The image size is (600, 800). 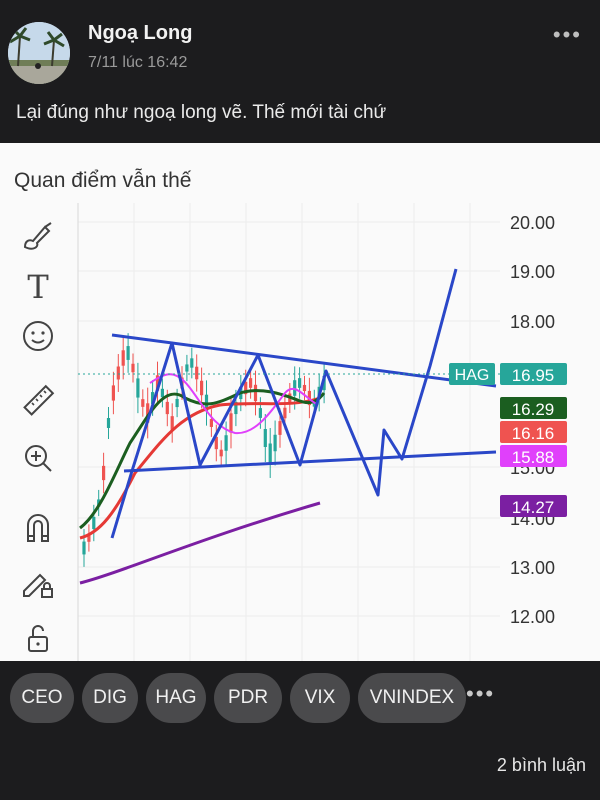 I want to click on avatar, so click(x=39, y=53).